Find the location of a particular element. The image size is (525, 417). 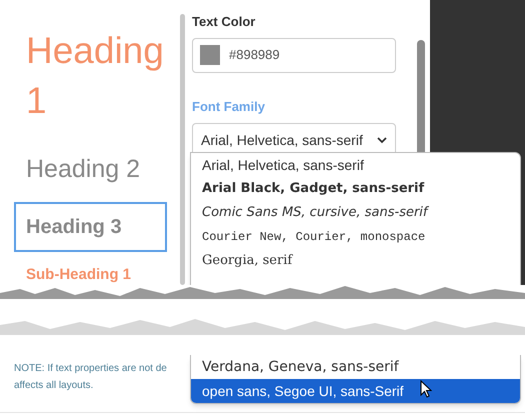

field-label: Text Color is located at coordinates (224, 22).